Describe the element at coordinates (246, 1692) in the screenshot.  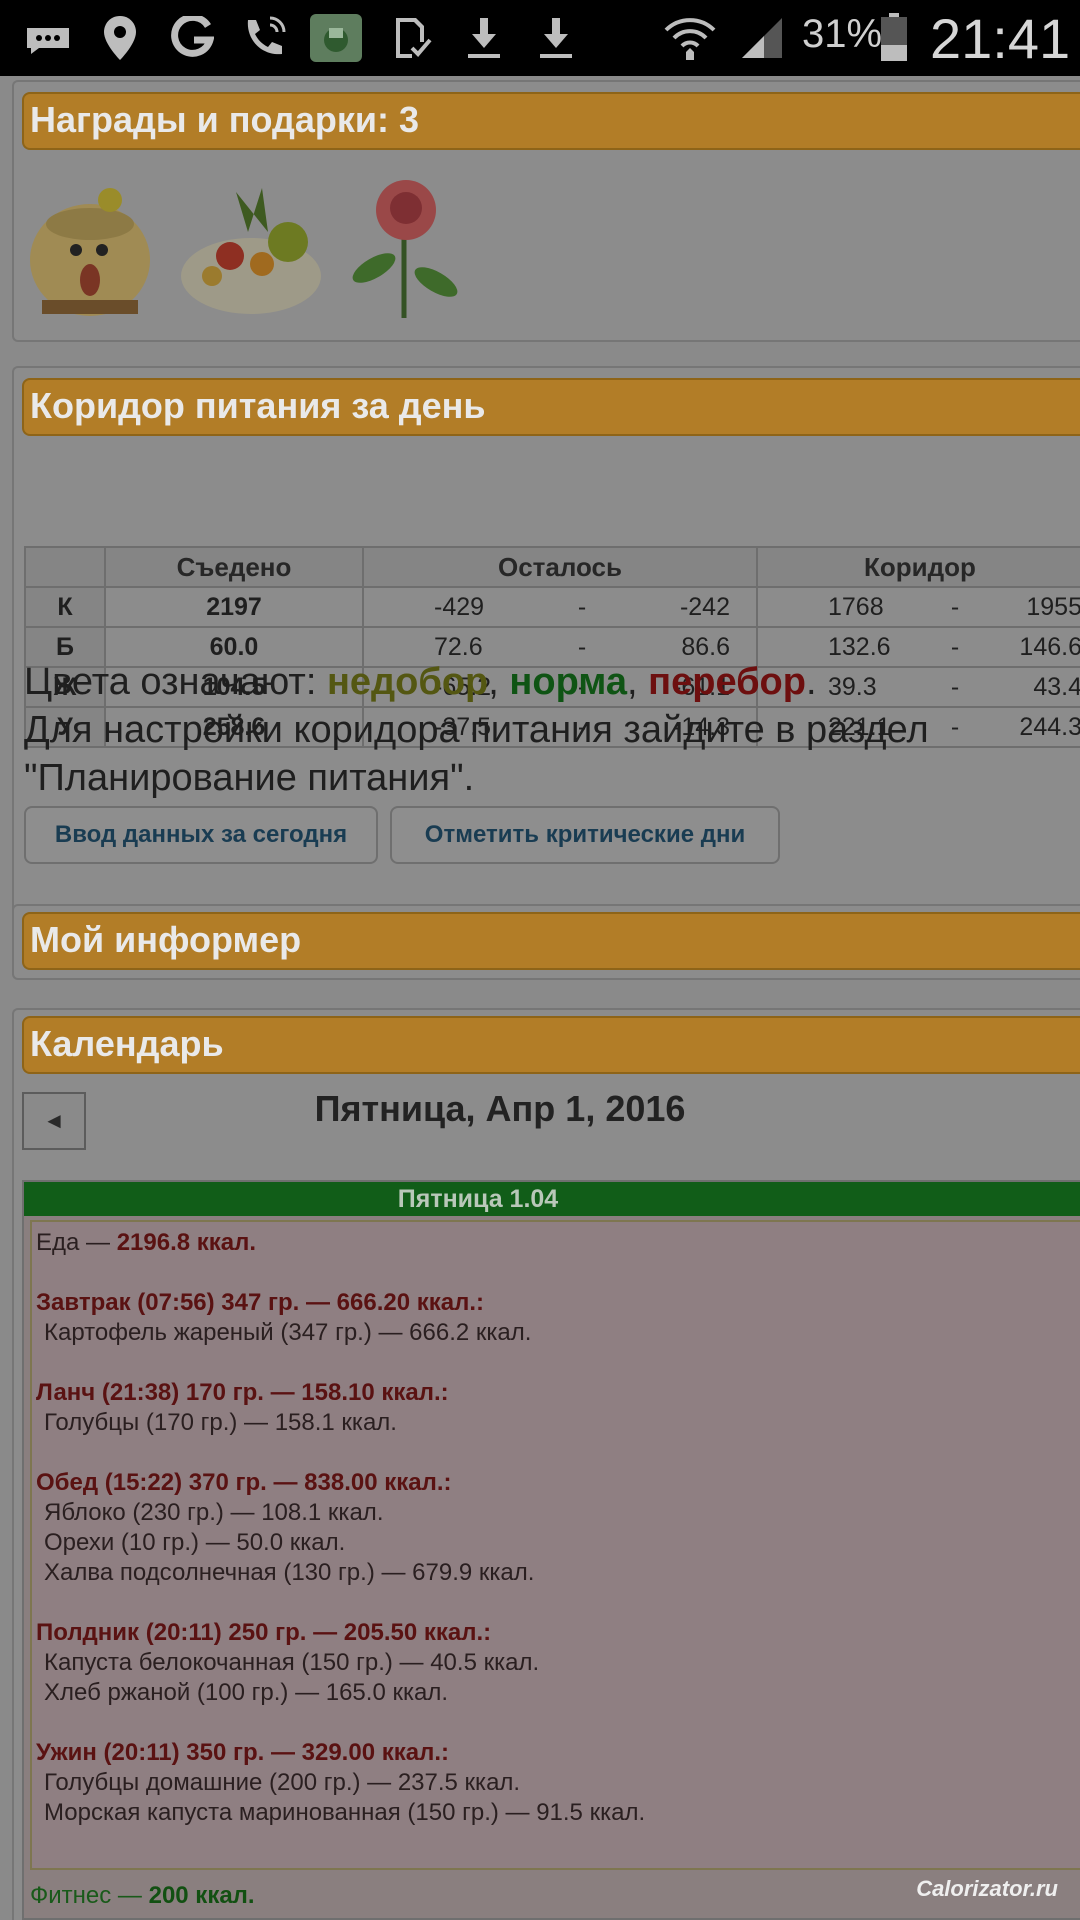
I see `food-item: Хлеб ржаной (100 гр.) — 165.0 ккал.` at that location.